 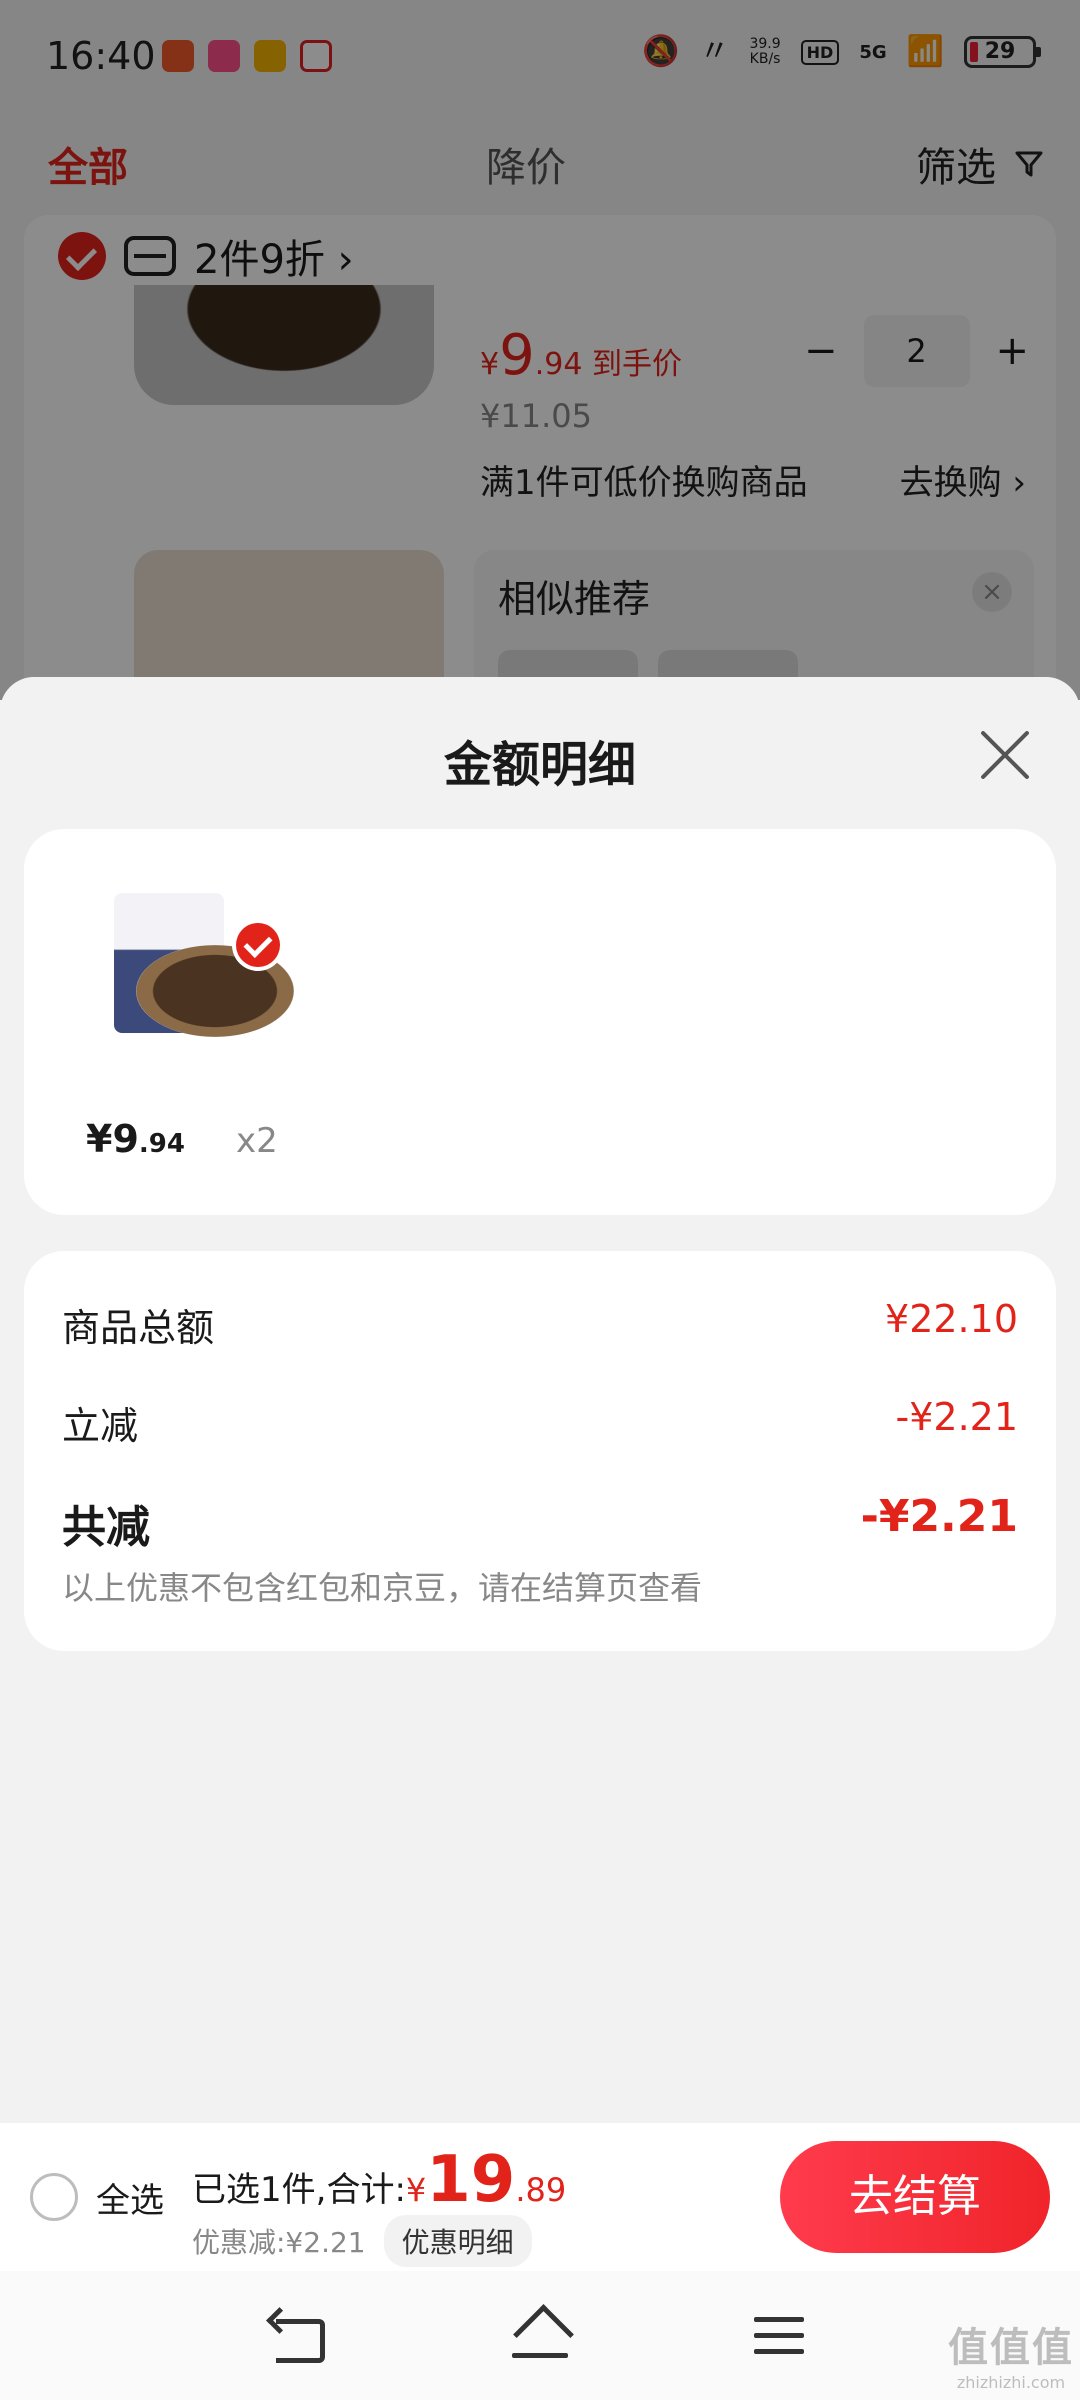 What do you see at coordinates (540, 1324) in the screenshot?
I see `goods-total-row: 商品总额 ¥22.10` at bounding box center [540, 1324].